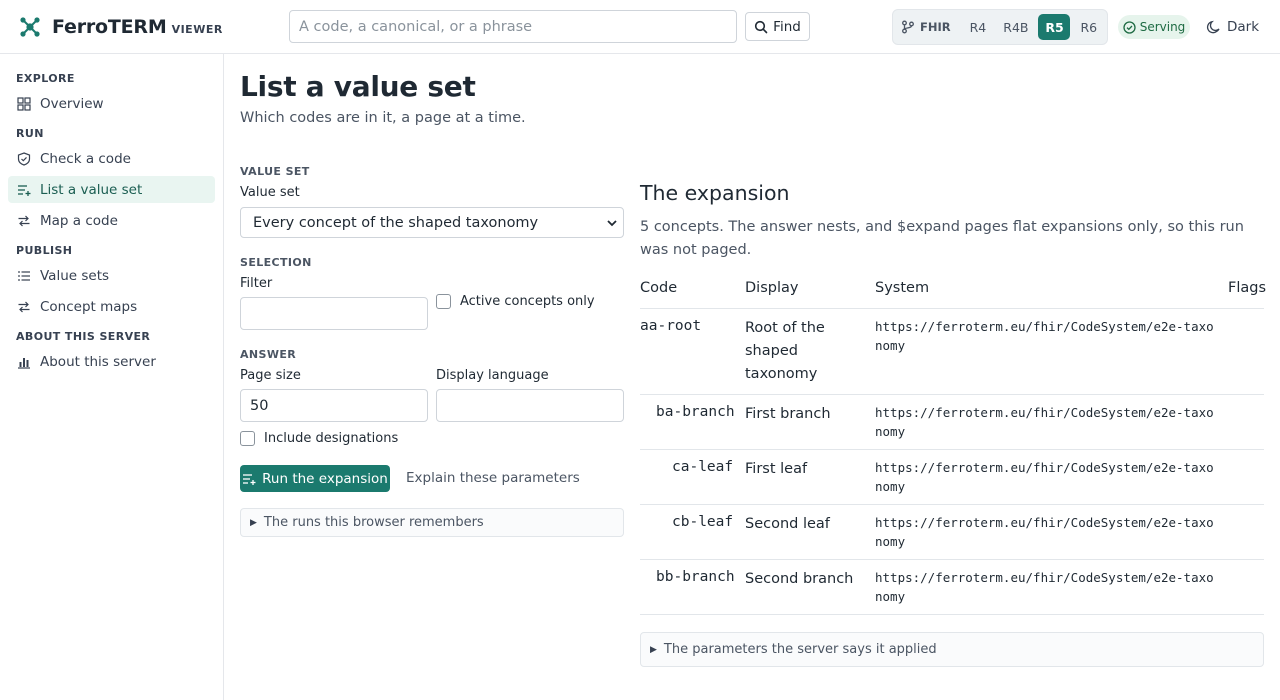  I want to click on sidebar-section-explore: EXPLORE, so click(45, 78).